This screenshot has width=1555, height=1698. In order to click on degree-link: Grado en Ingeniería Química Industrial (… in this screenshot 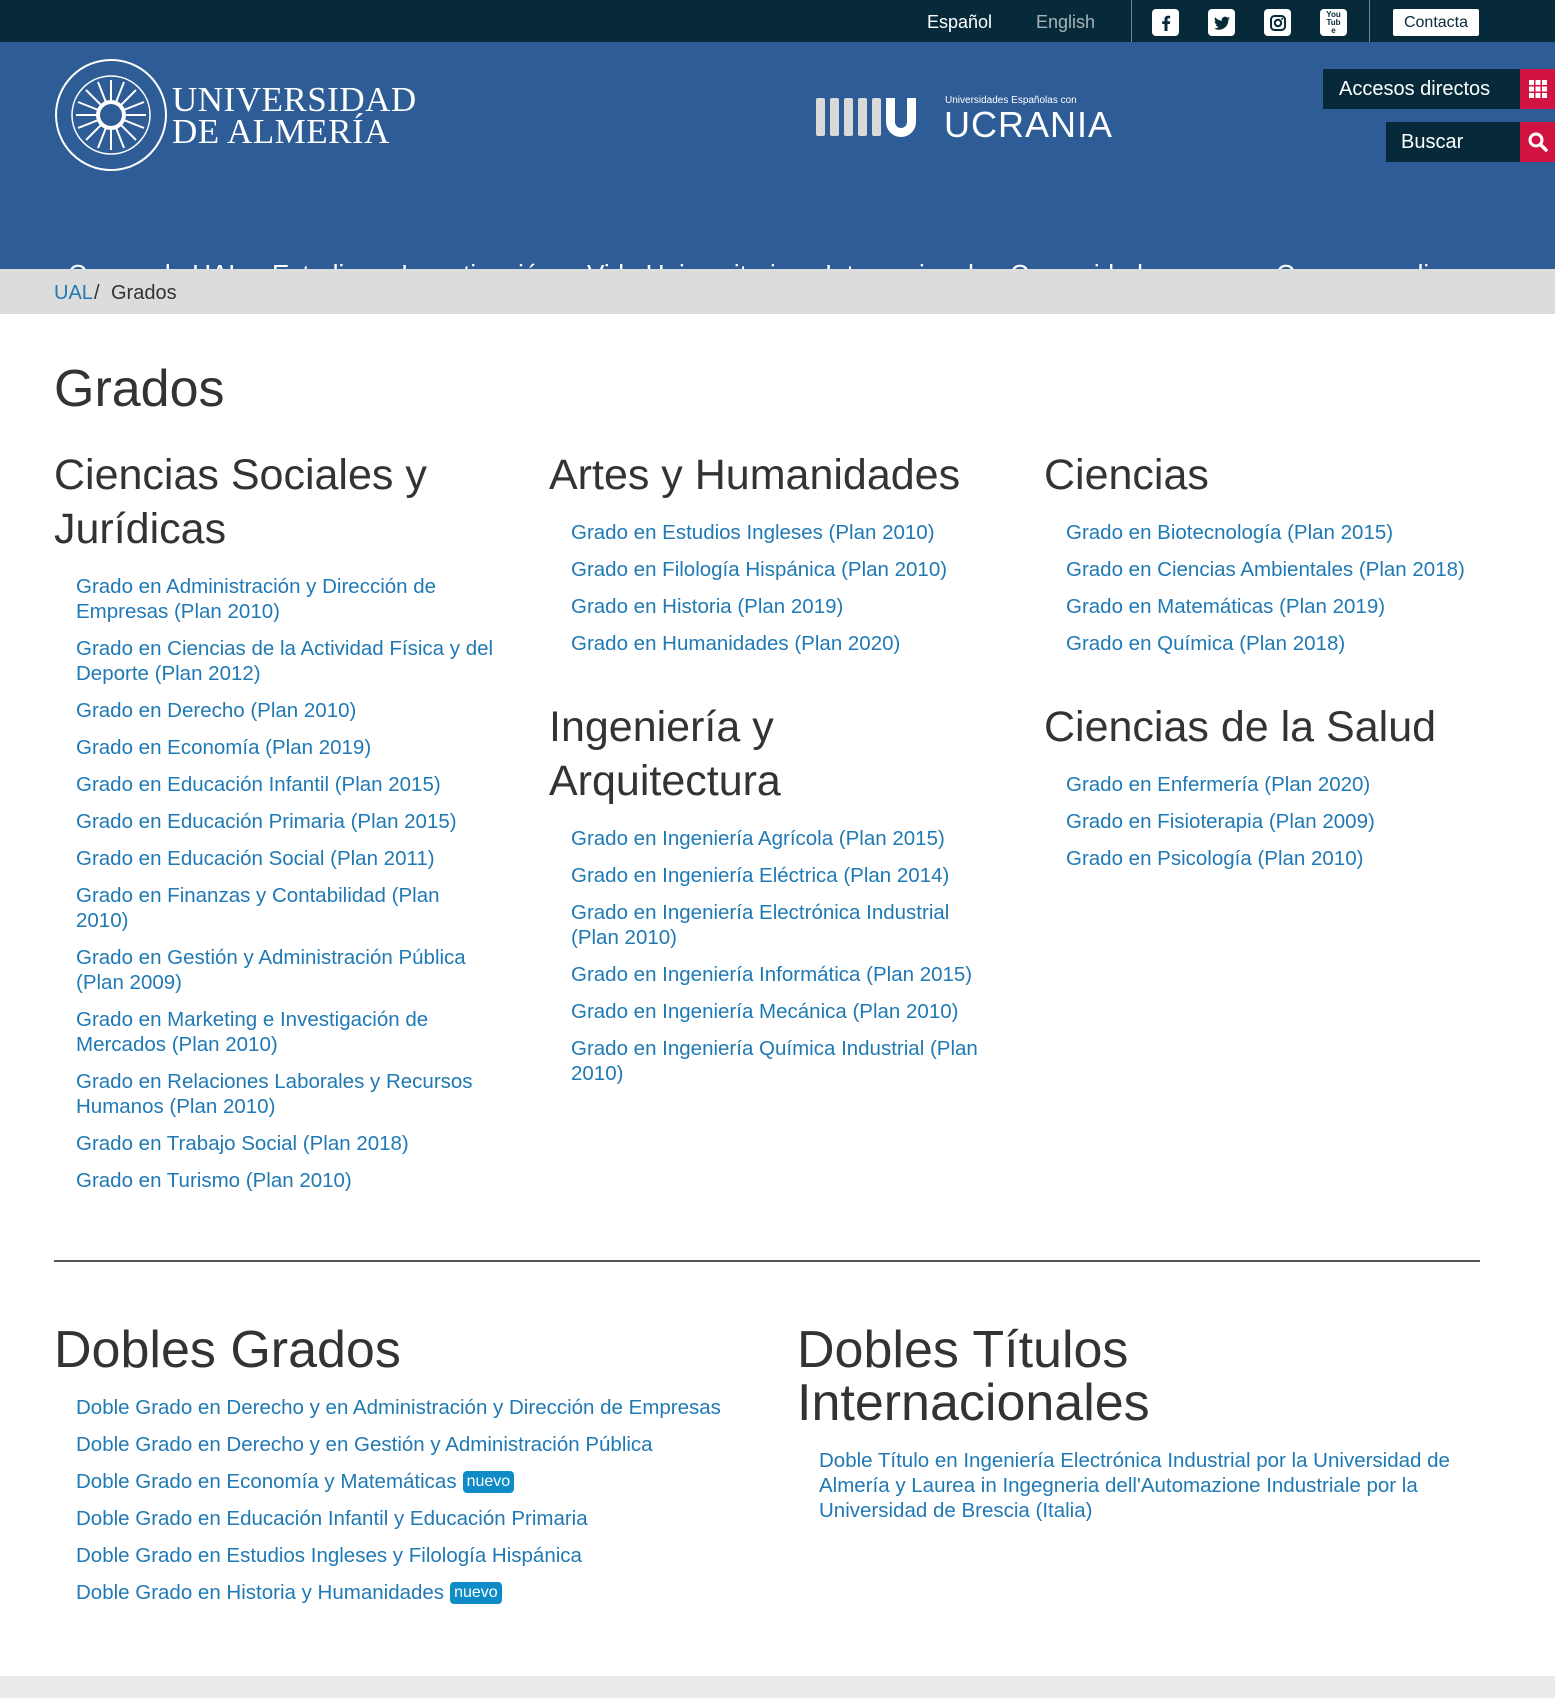, I will do `click(775, 1061)`.